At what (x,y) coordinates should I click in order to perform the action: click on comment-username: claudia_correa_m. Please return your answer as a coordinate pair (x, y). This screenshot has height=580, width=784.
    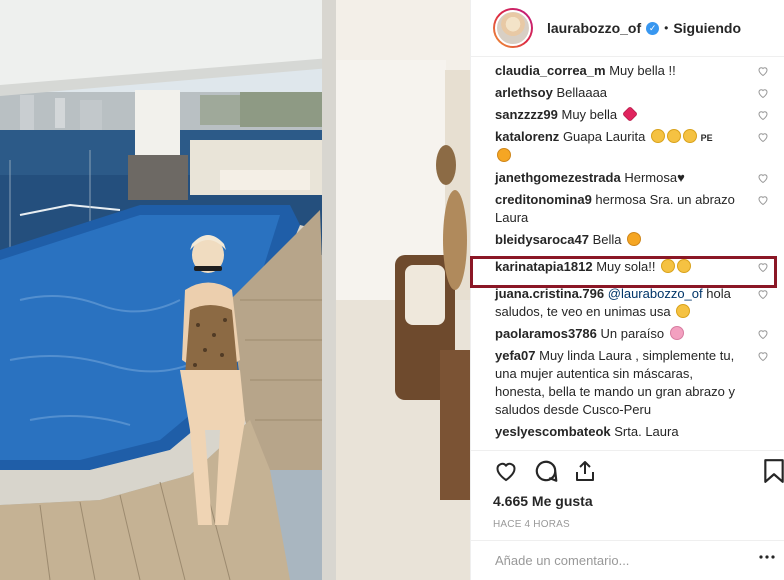
    Looking at the image, I should click on (550, 70).